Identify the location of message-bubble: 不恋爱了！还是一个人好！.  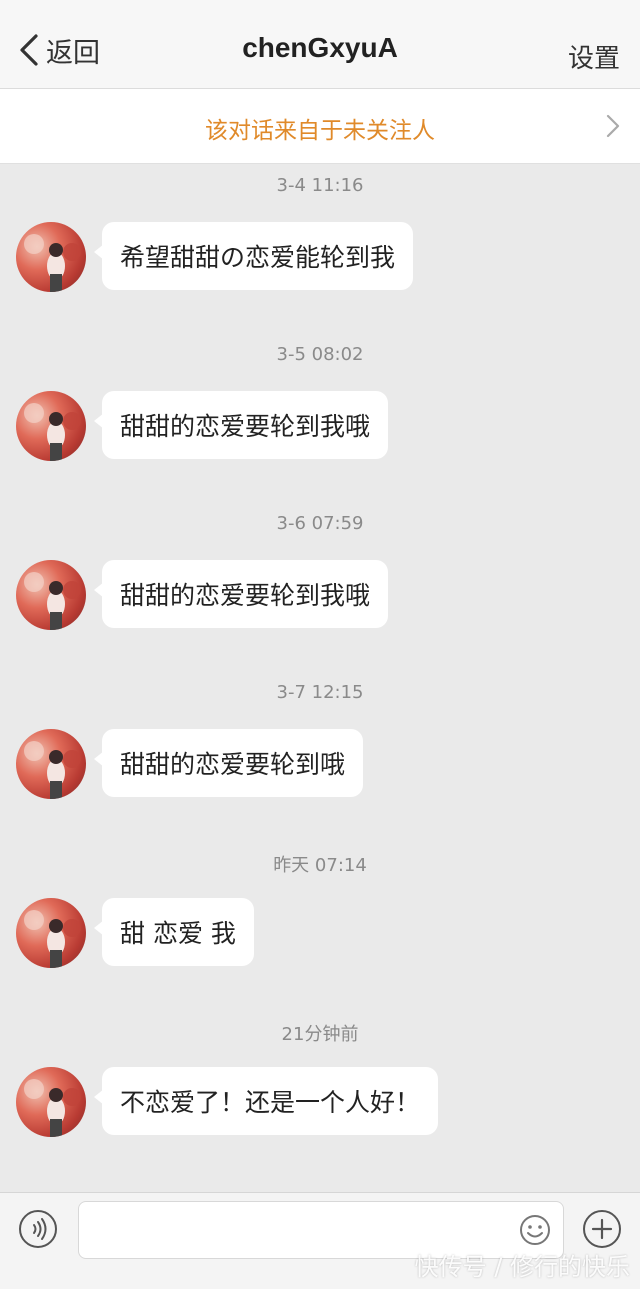
(266, 1101).